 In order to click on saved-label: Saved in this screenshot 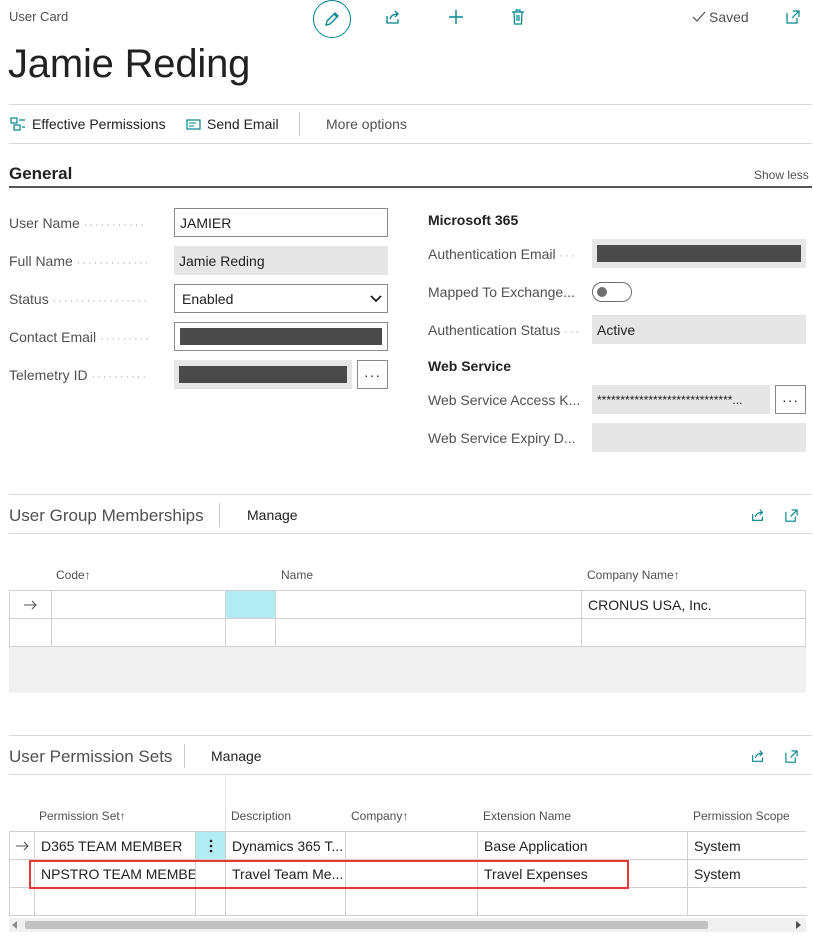, I will do `click(729, 17)`.